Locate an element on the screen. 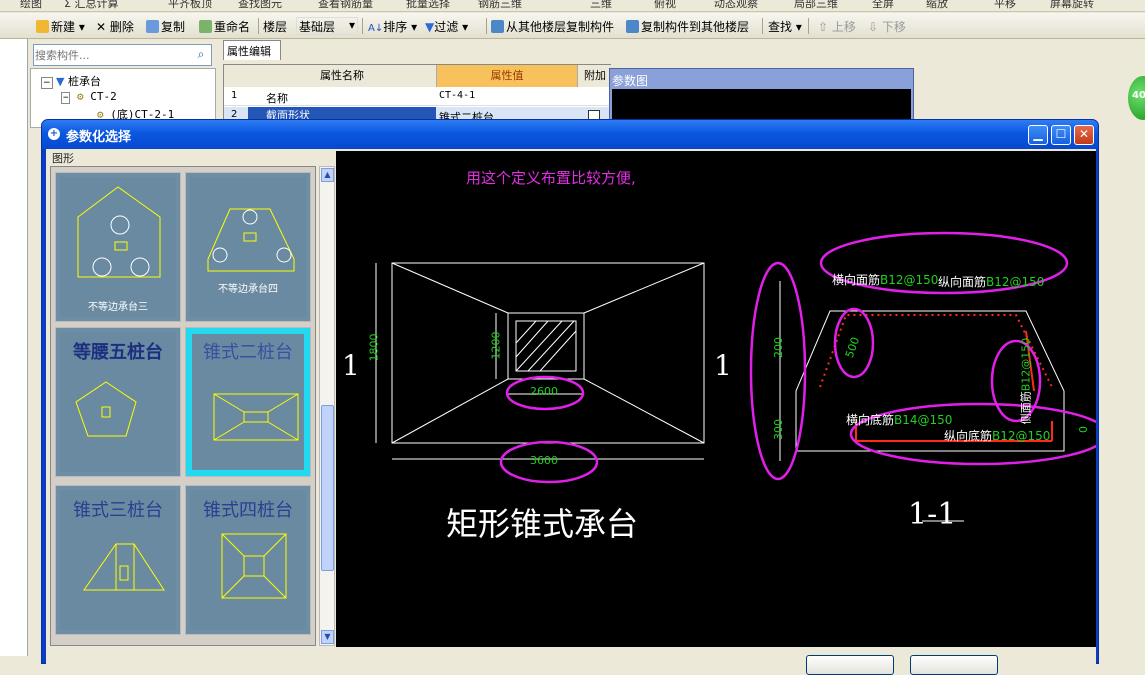  section-mark-left: 1 is located at coordinates (351, 365).